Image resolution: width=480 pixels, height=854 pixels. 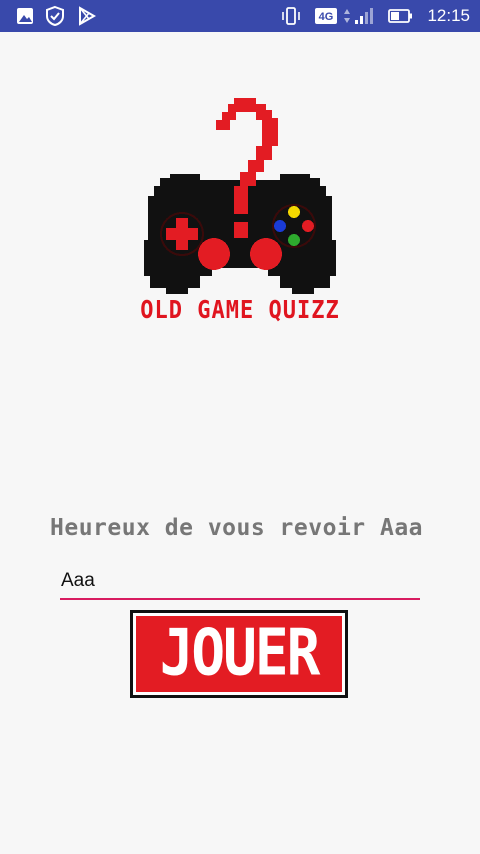 What do you see at coordinates (240, 200) in the screenshot?
I see `gamepad-question-icon` at bounding box center [240, 200].